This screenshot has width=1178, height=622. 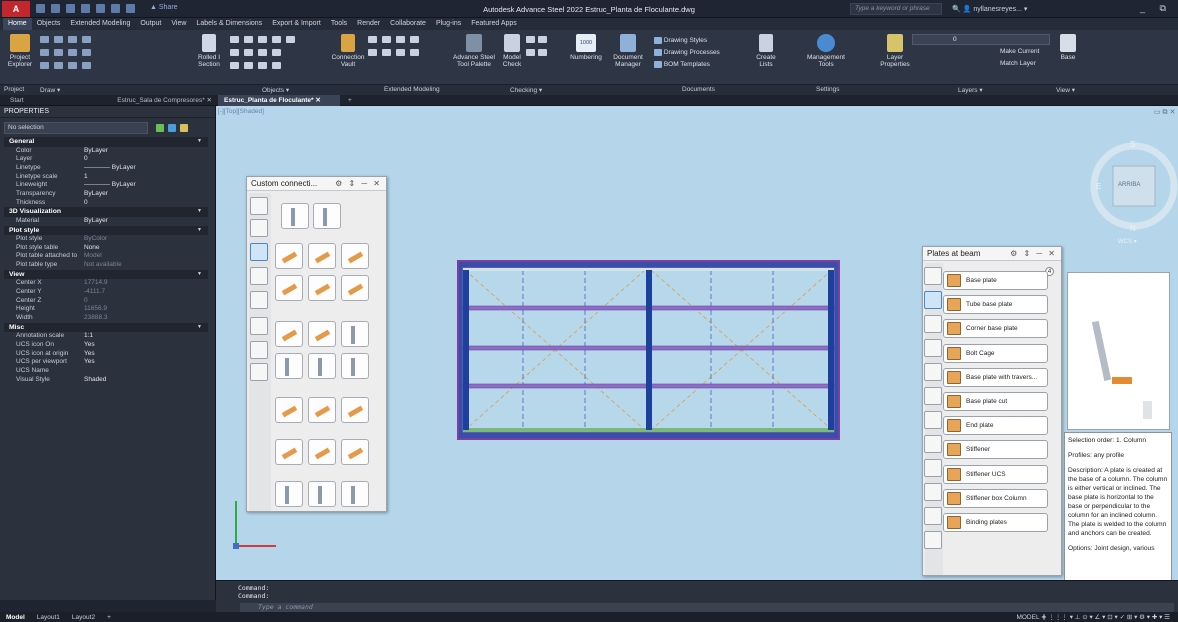 What do you see at coordinates (44, 52) in the screenshot?
I see `circle-icon` at bounding box center [44, 52].